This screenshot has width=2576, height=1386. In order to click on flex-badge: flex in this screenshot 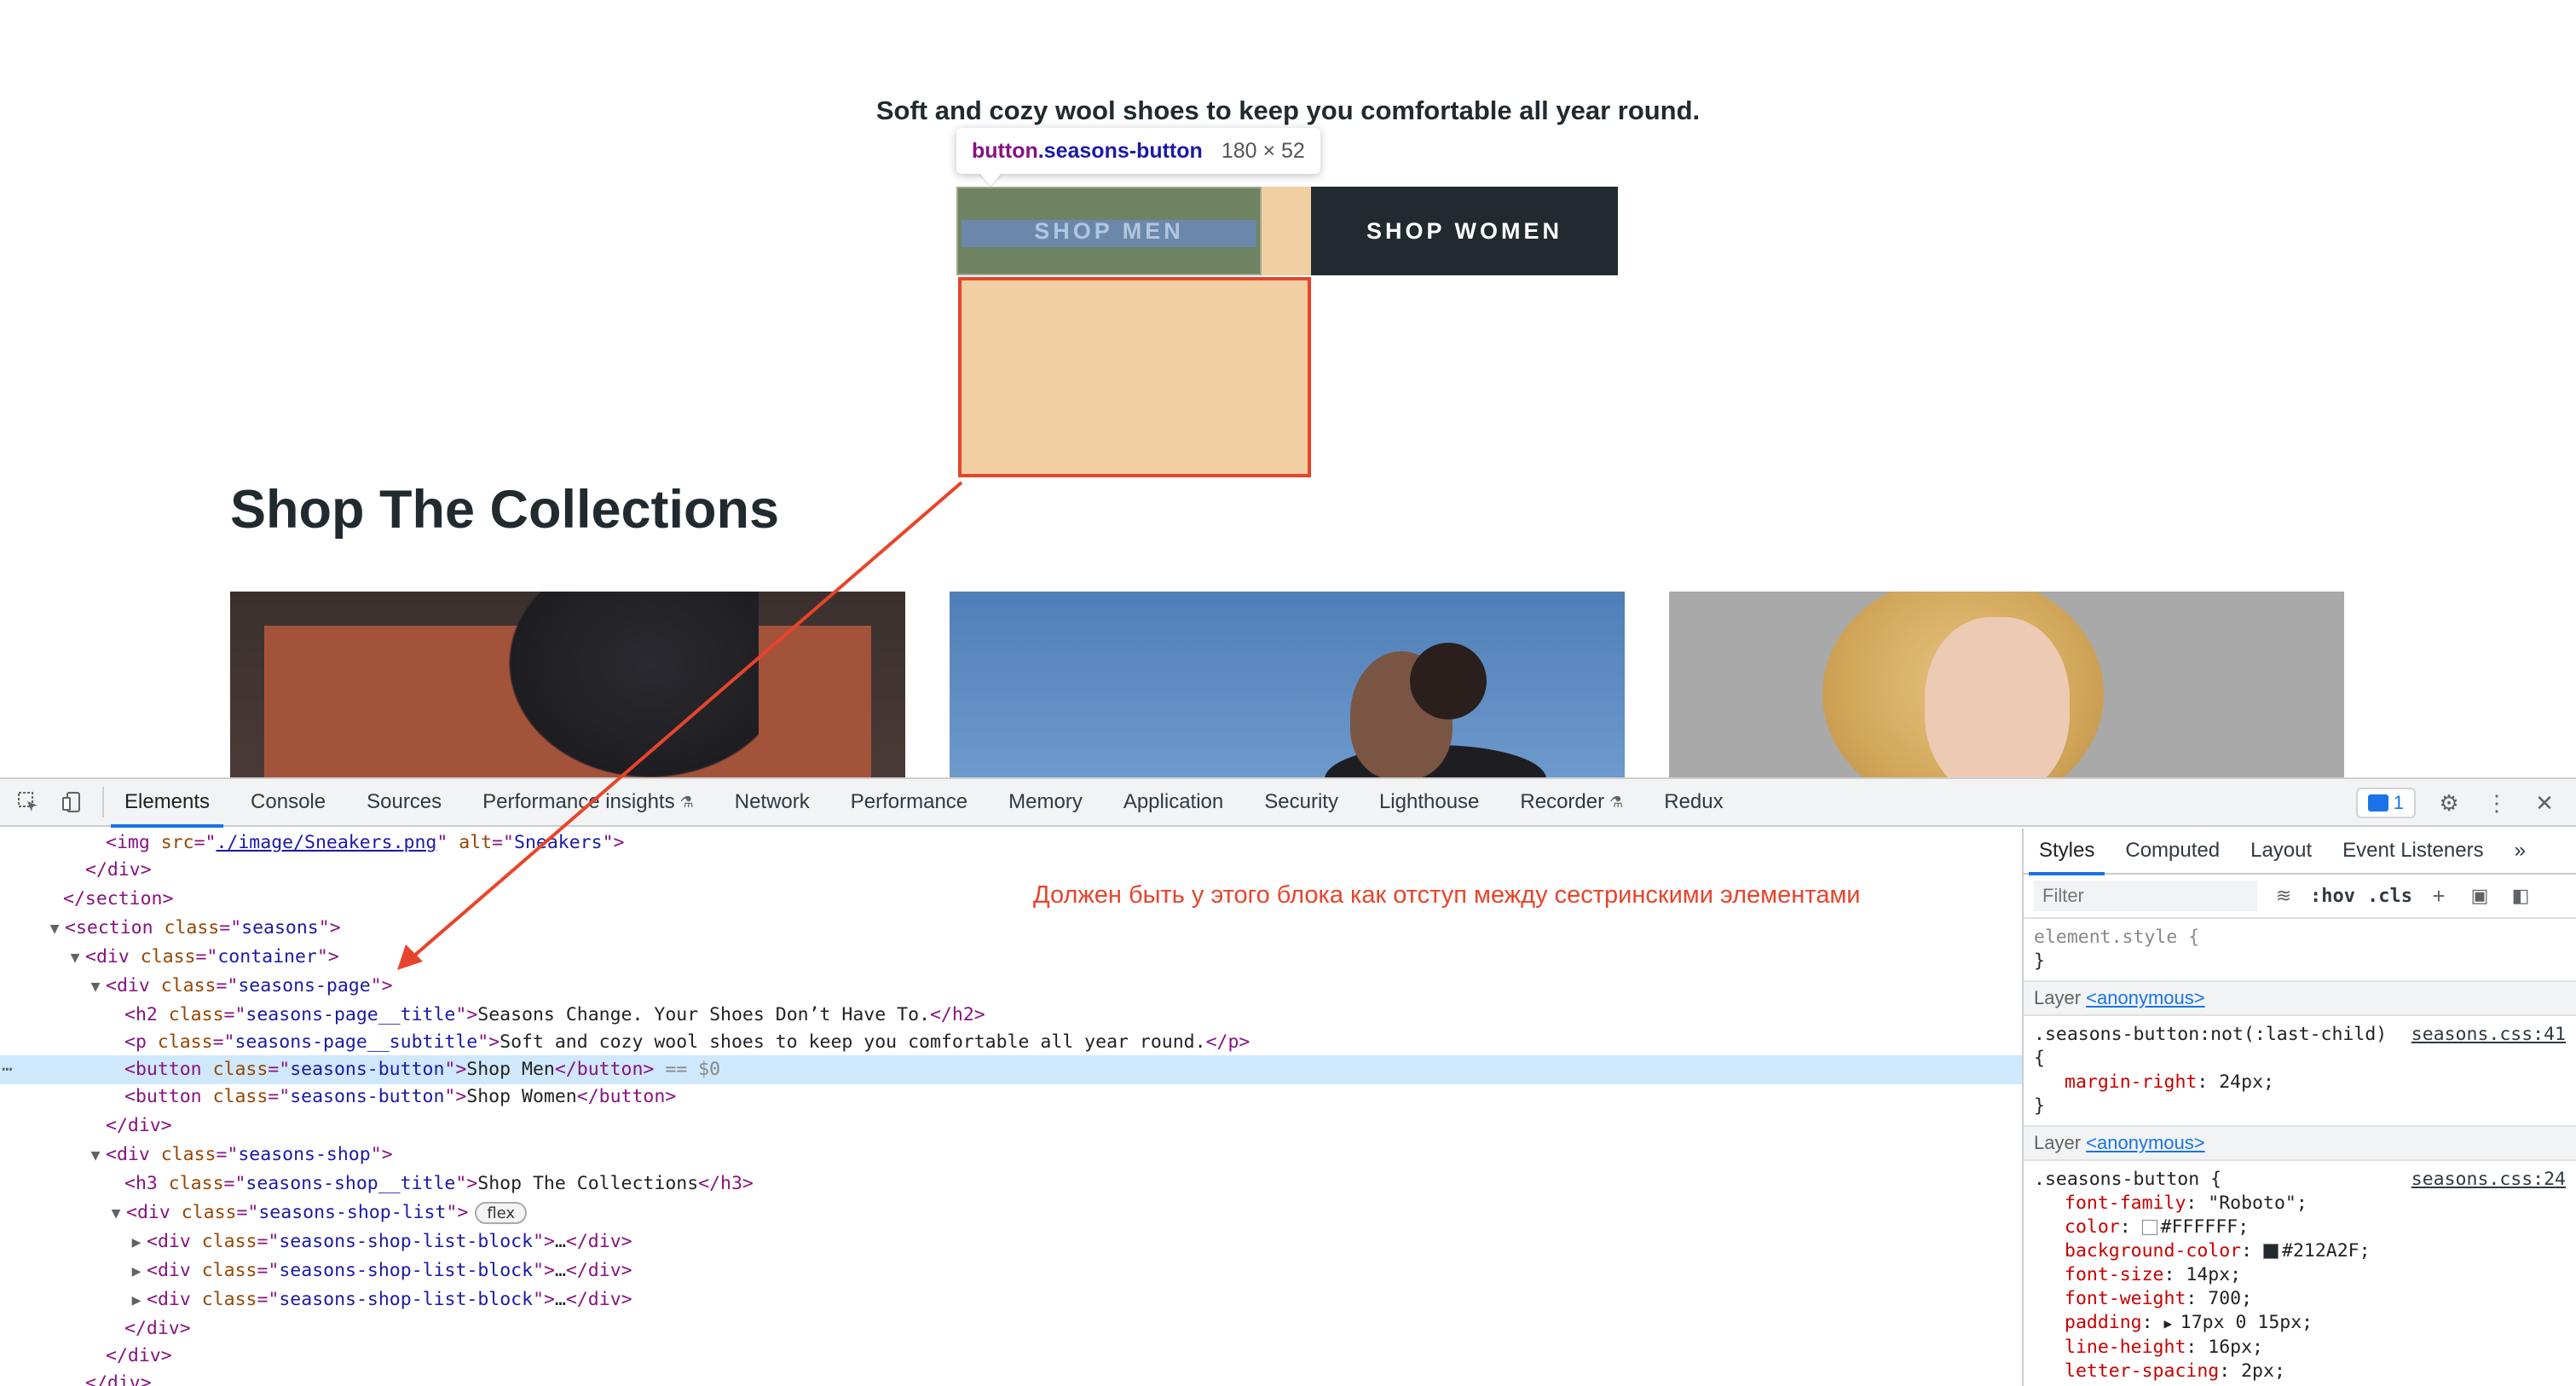, I will do `click(501, 1213)`.